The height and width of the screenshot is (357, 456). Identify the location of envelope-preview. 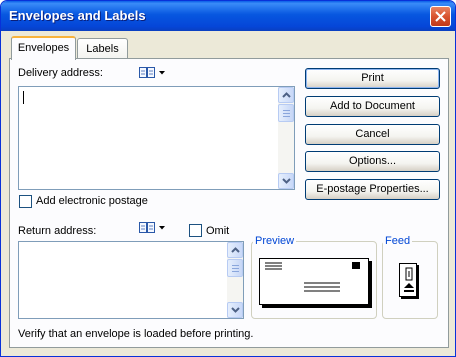
(314, 281).